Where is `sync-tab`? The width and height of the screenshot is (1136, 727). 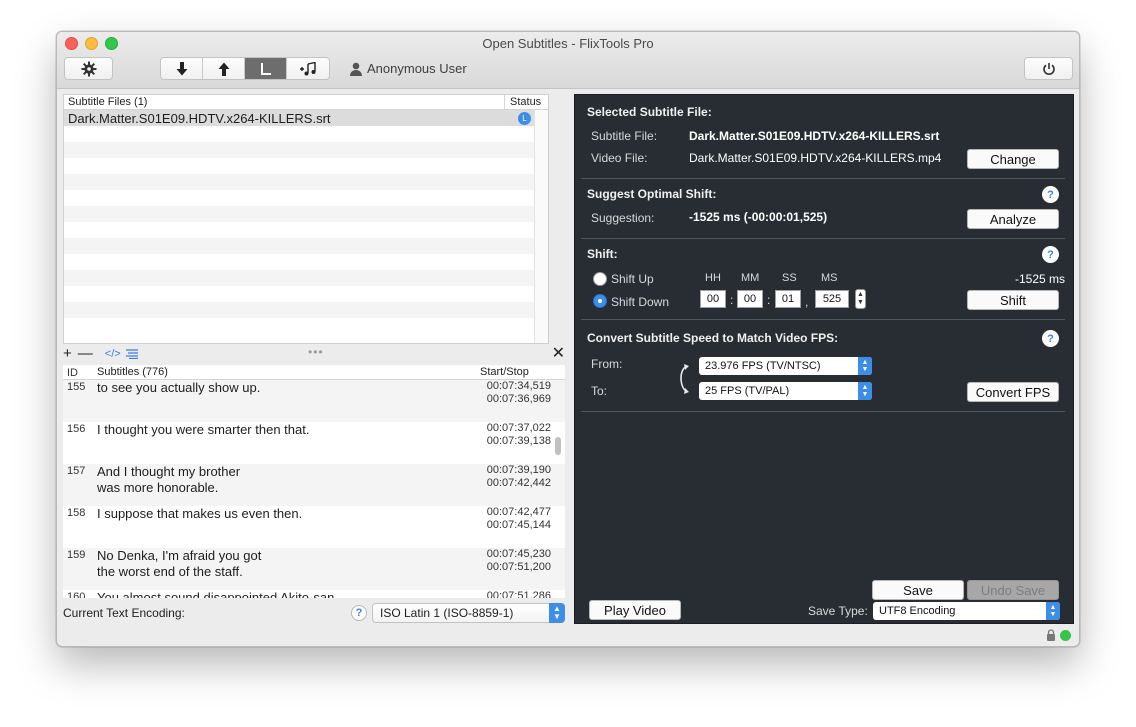
sync-tab is located at coordinates (266, 68).